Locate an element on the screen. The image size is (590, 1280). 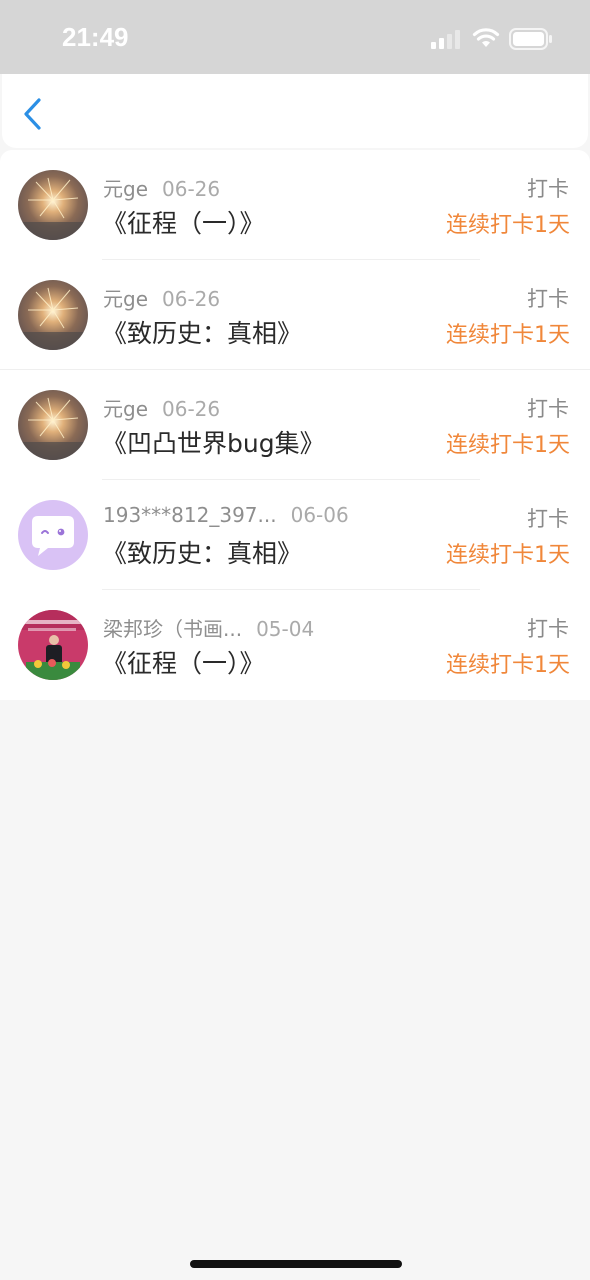
status-time: 21:49 is located at coordinates (95, 37).